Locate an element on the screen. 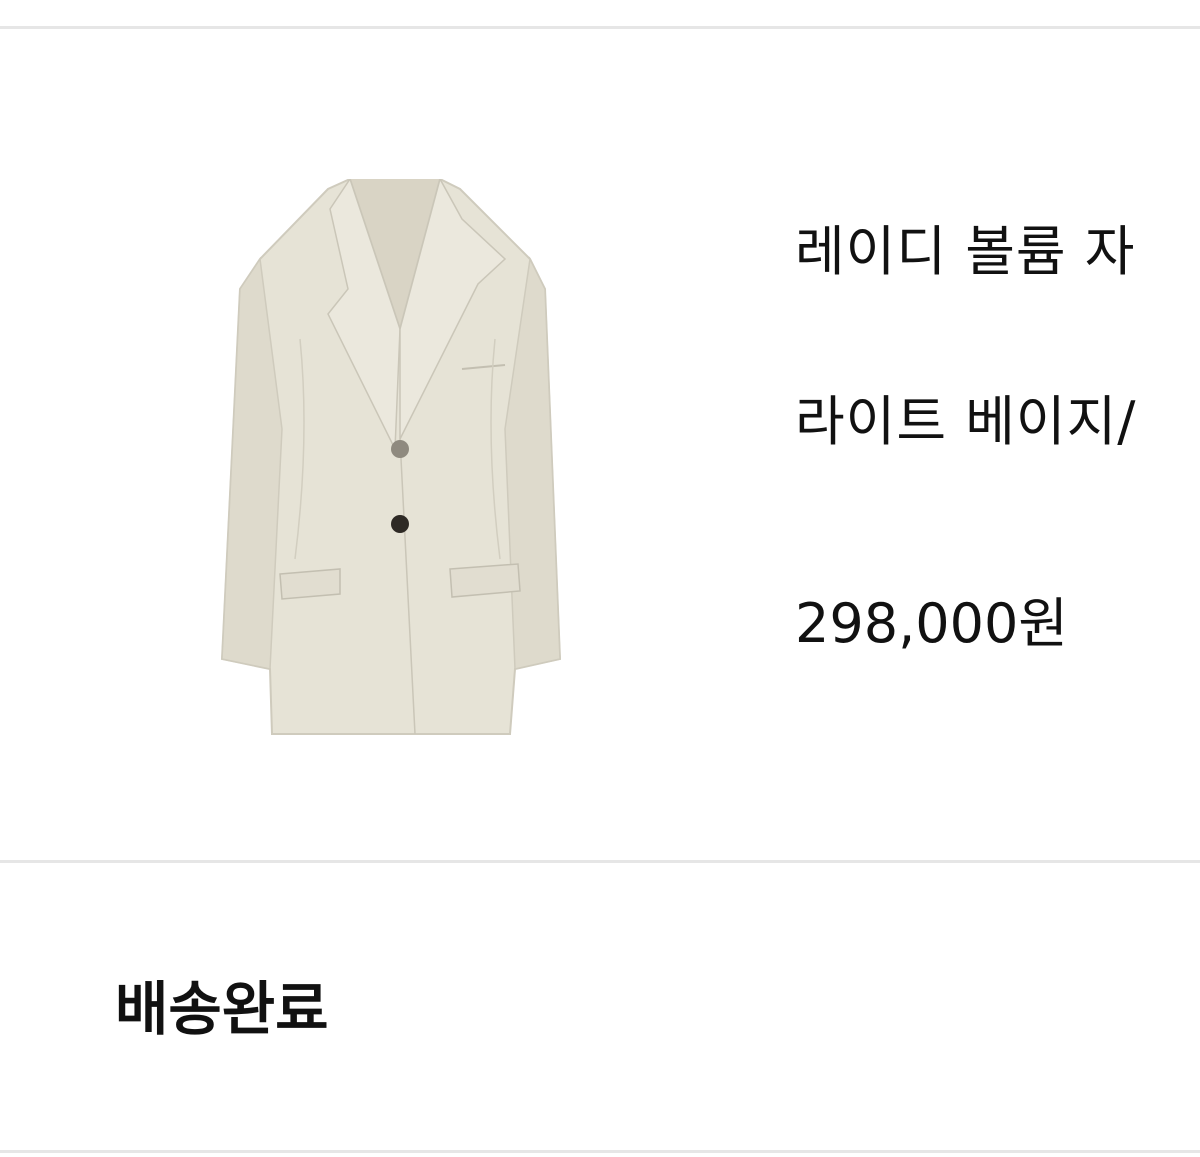  jacket-illustration is located at coordinates (391, 456).